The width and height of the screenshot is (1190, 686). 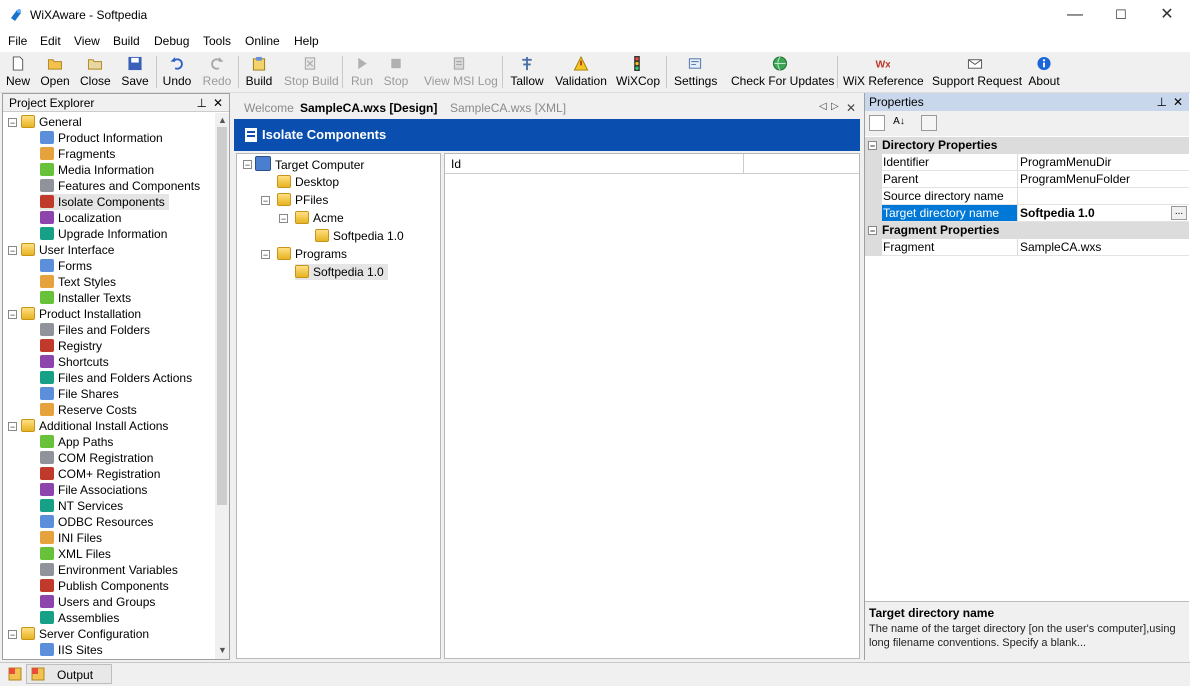 I want to click on tree-item-media-information: Media Information, so click(x=97, y=170).